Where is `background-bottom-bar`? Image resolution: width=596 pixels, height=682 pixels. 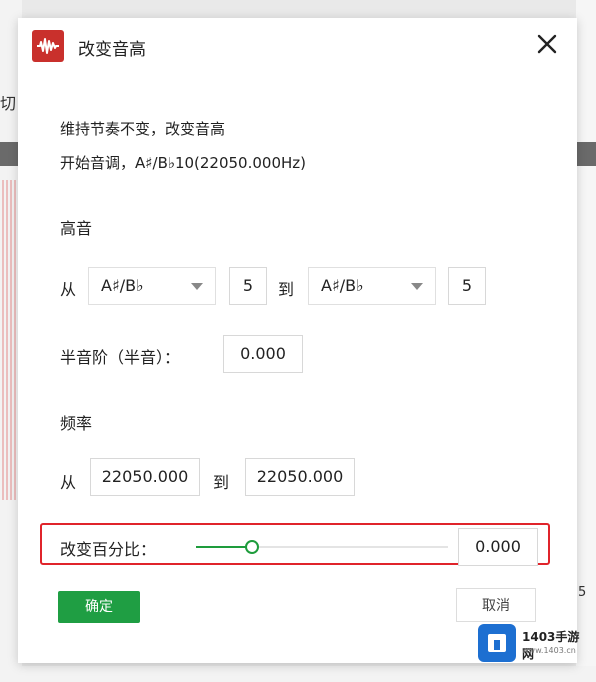
background-bottom-bar is located at coordinates (298, 674).